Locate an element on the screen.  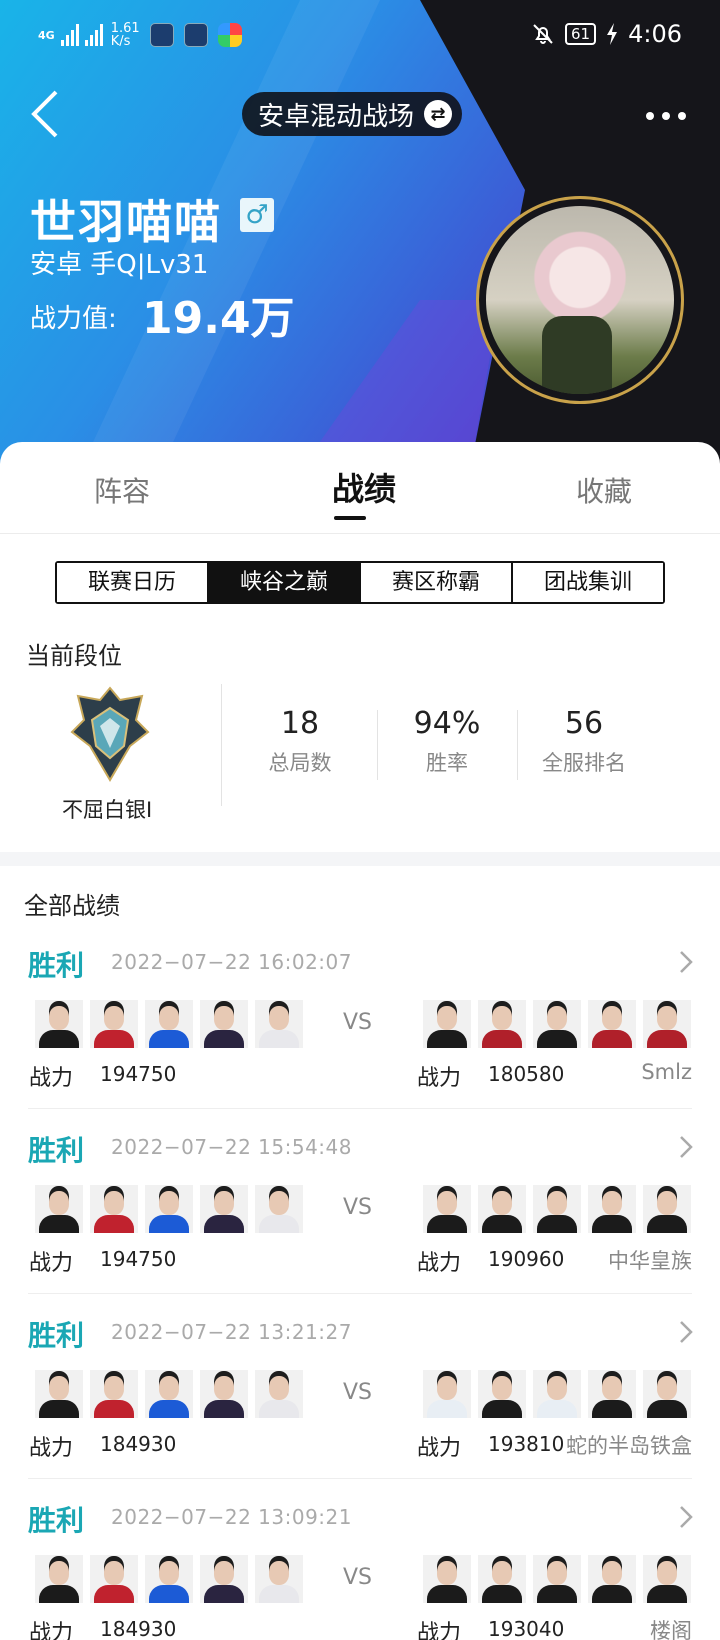
avatar is located at coordinates (580, 300).